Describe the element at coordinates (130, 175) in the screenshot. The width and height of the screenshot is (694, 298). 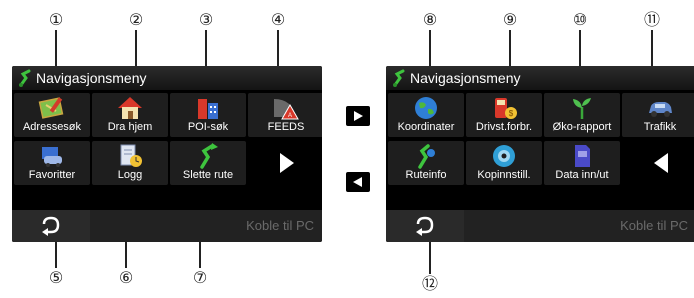
I see `tile-label: Logg` at that location.